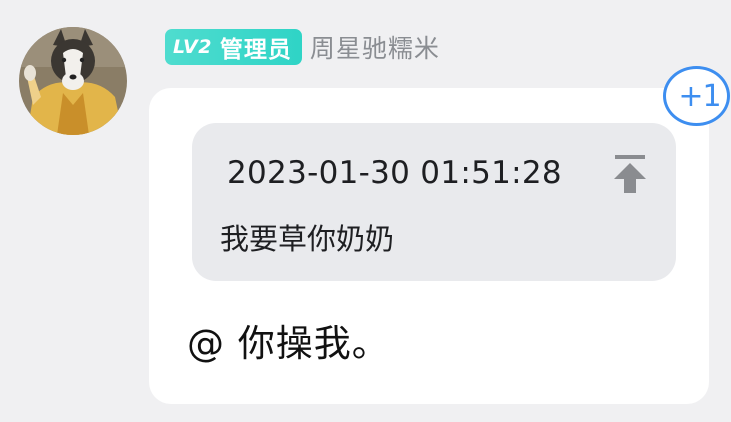  I want to click on quote-timestamp: 2023-01-30 01:51:28, so click(394, 173).